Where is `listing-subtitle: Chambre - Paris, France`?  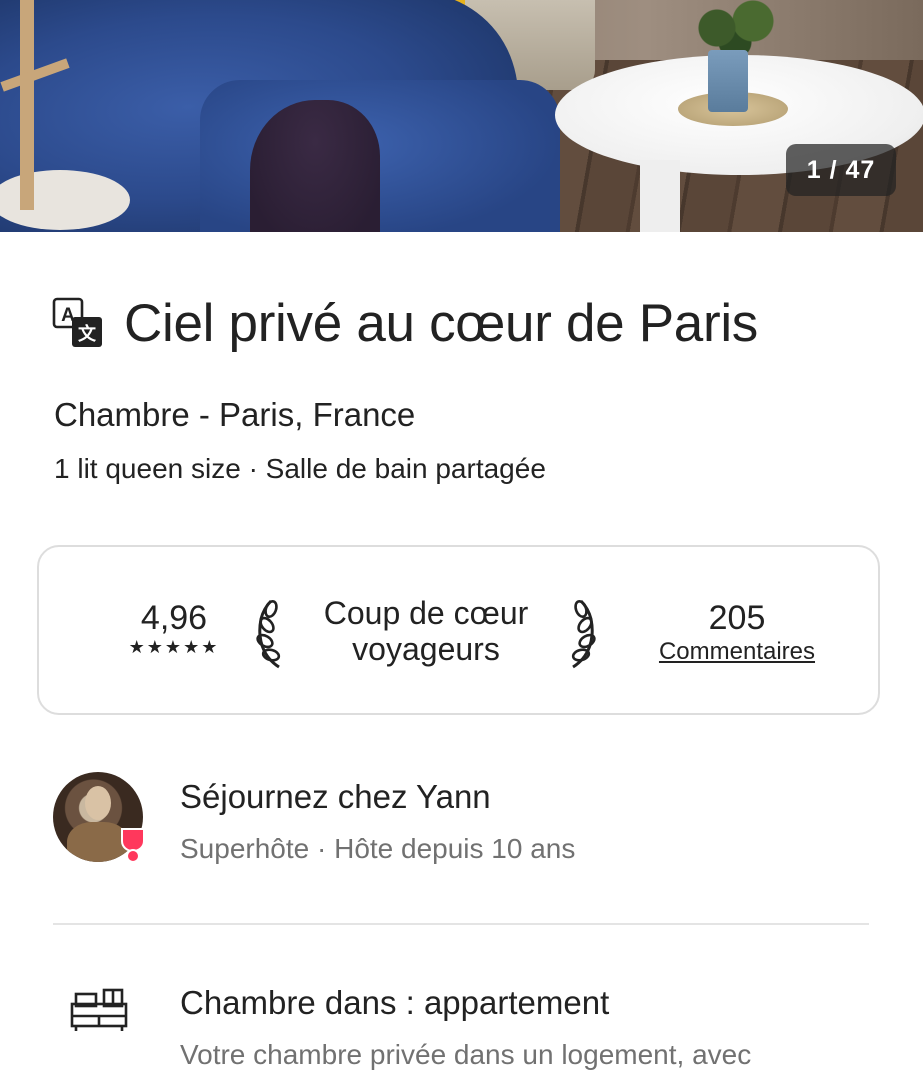 listing-subtitle: Chambre - Paris, France is located at coordinates (235, 414).